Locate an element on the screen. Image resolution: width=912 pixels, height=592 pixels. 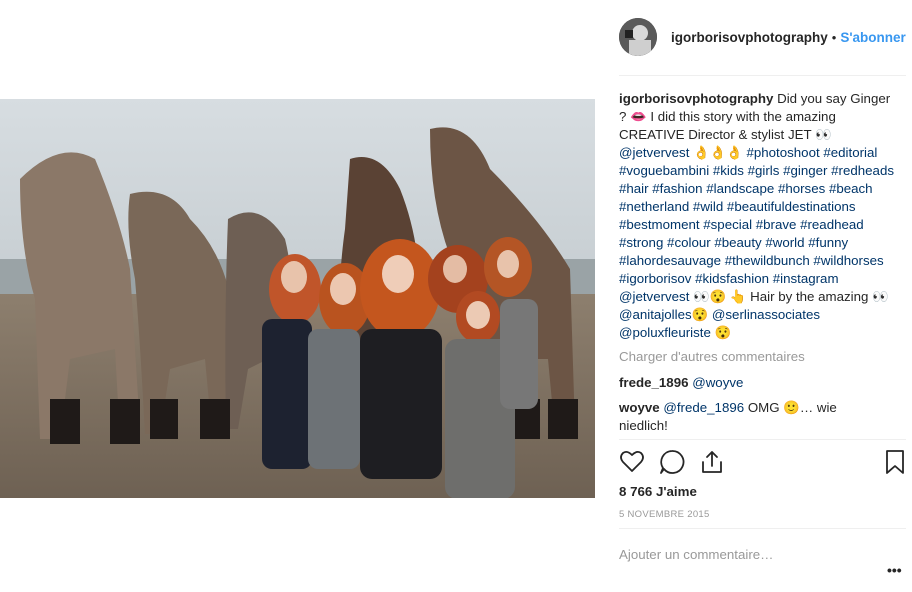
caption-text: 👀😯 👆 Hair by the amazing 👀 is located at coordinates (789, 296).